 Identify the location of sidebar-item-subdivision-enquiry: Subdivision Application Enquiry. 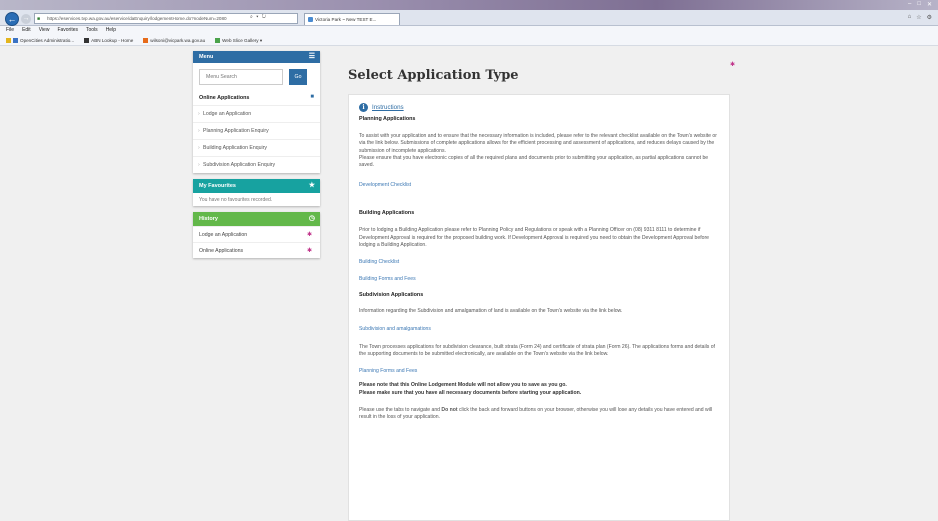
(256, 165).